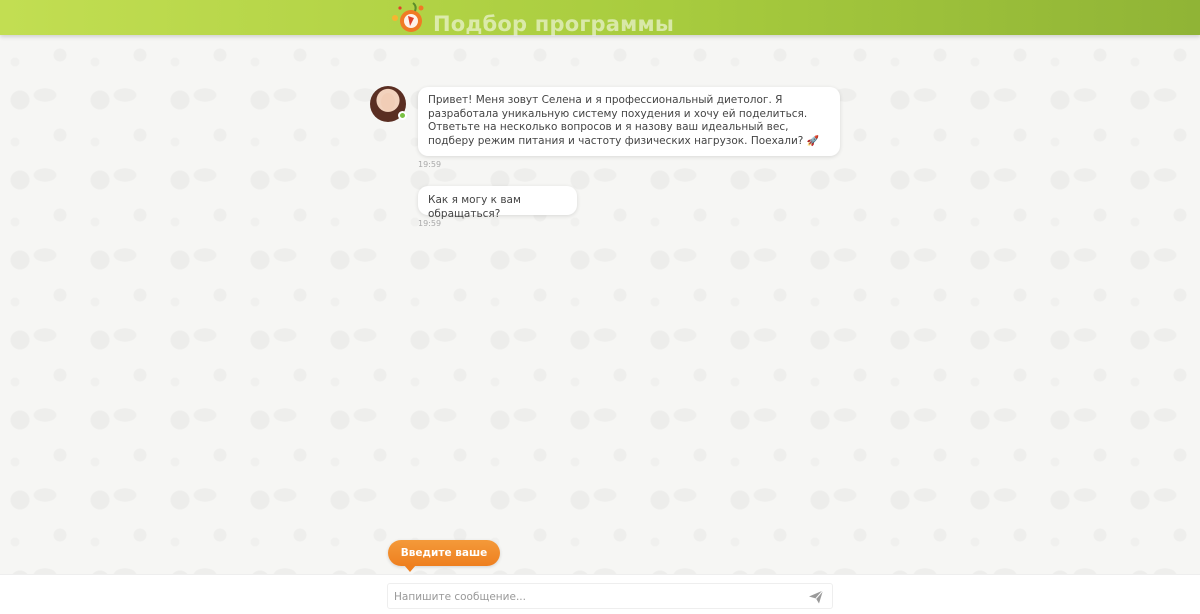  I want to click on avatar, so click(388, 104).